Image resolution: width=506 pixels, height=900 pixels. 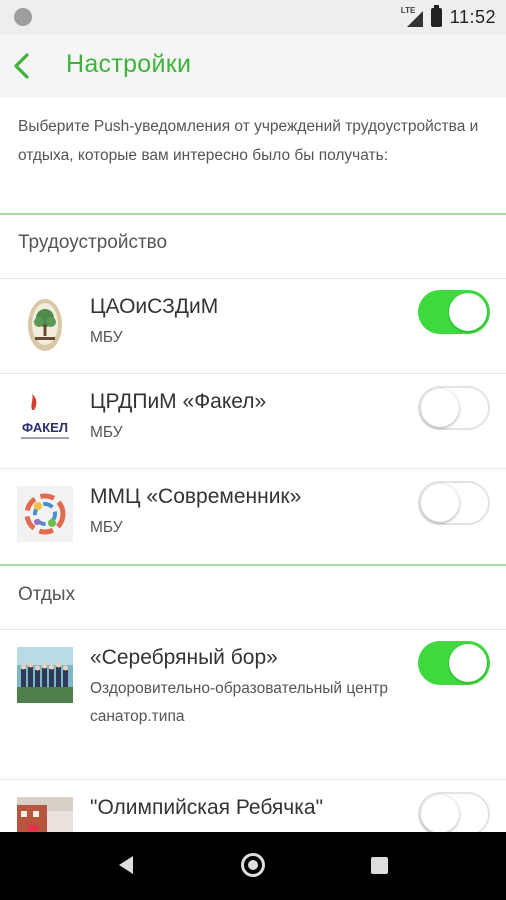 I want to click on navigation-bar, so click(x=253, y=866).